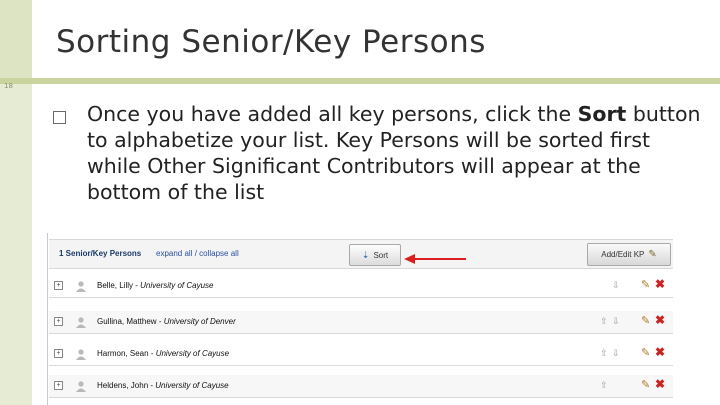  Describe the element at coordinates (127, 321) in the screenshot. I see `person-name-text: Gullina, Matthew` at that location.